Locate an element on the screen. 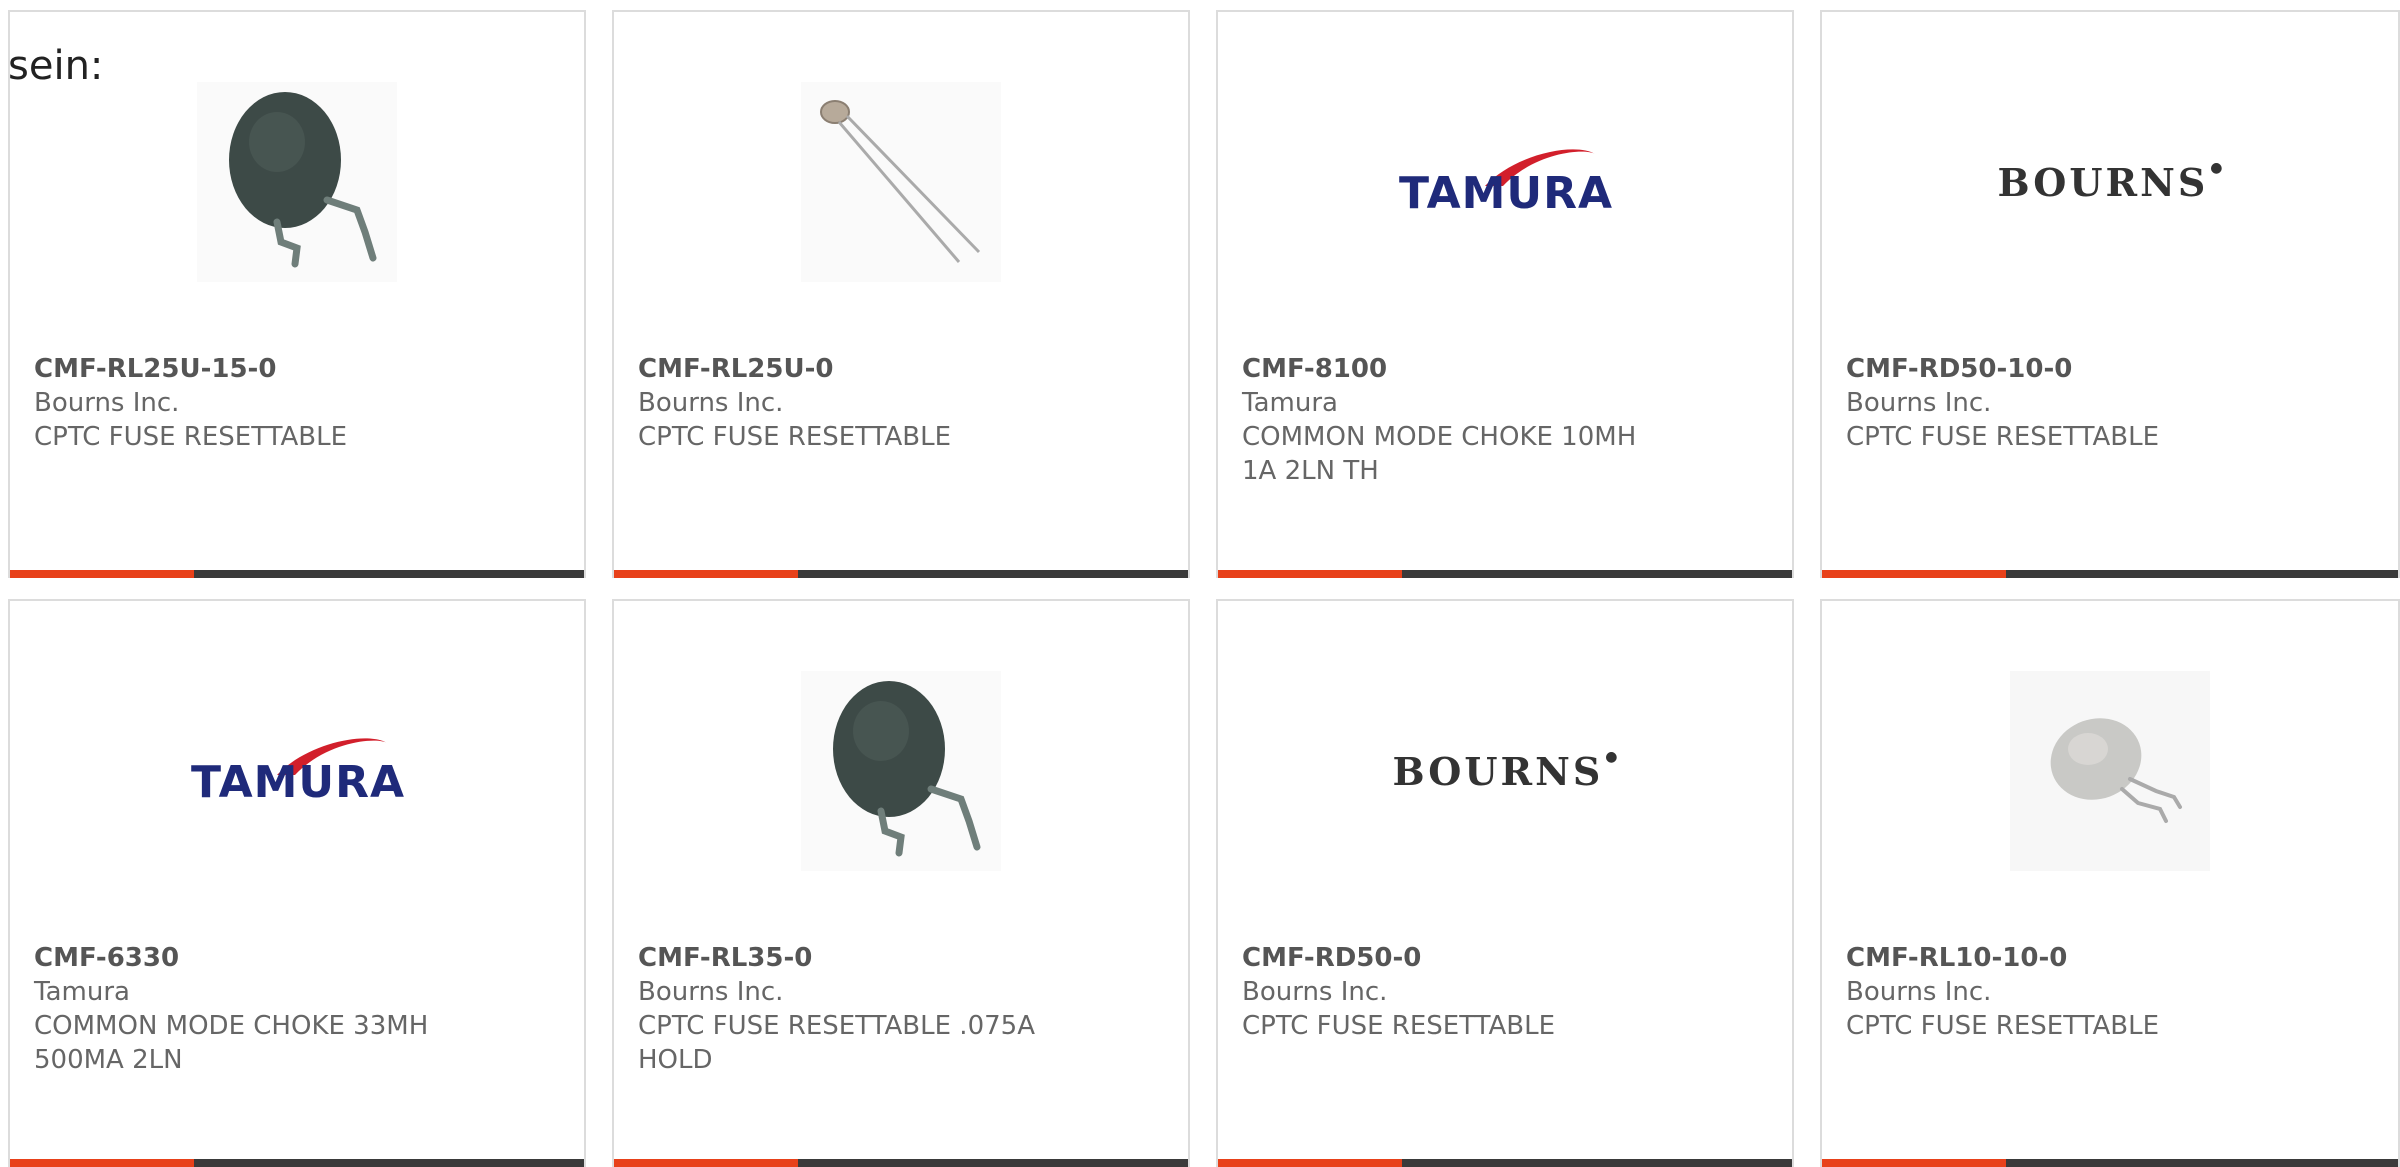  part-number: CMF-RL35-0 is located at coordinates (901, 958).